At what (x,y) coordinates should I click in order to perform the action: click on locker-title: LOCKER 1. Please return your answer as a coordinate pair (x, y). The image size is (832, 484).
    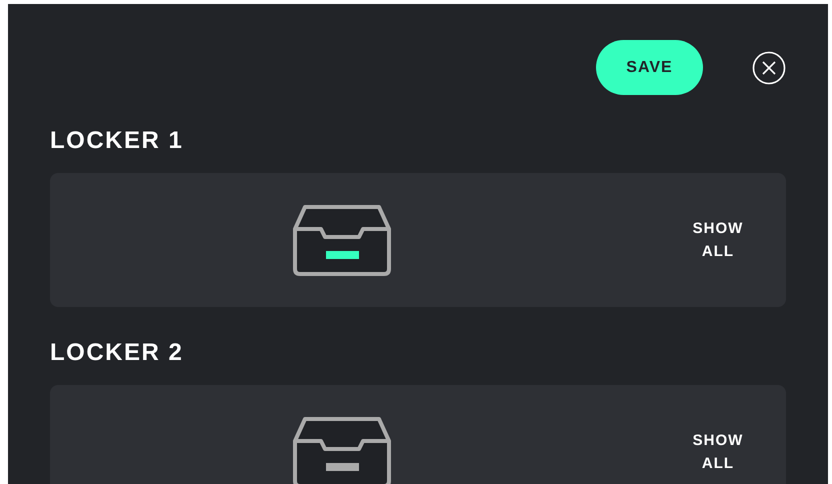
    Looking at the image, I should click on (117, 141).